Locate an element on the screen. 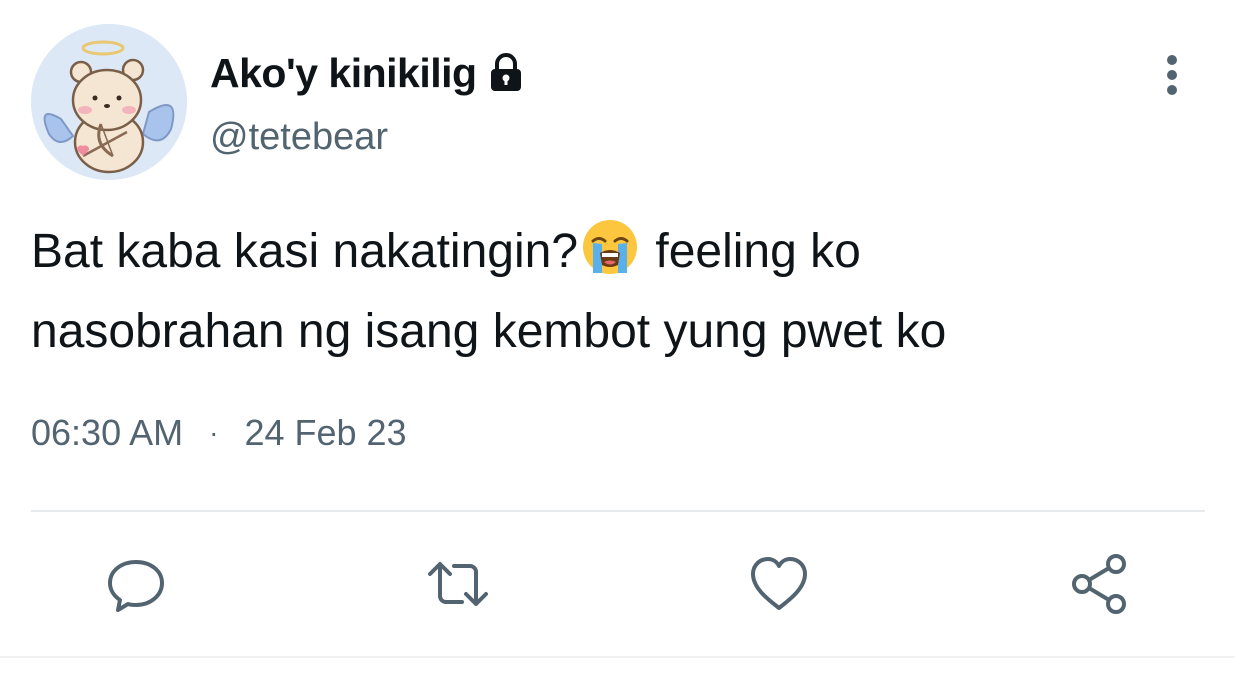 This screenshot has width=1235, height=675. bottom-divider is located at coordinates (617, 657).